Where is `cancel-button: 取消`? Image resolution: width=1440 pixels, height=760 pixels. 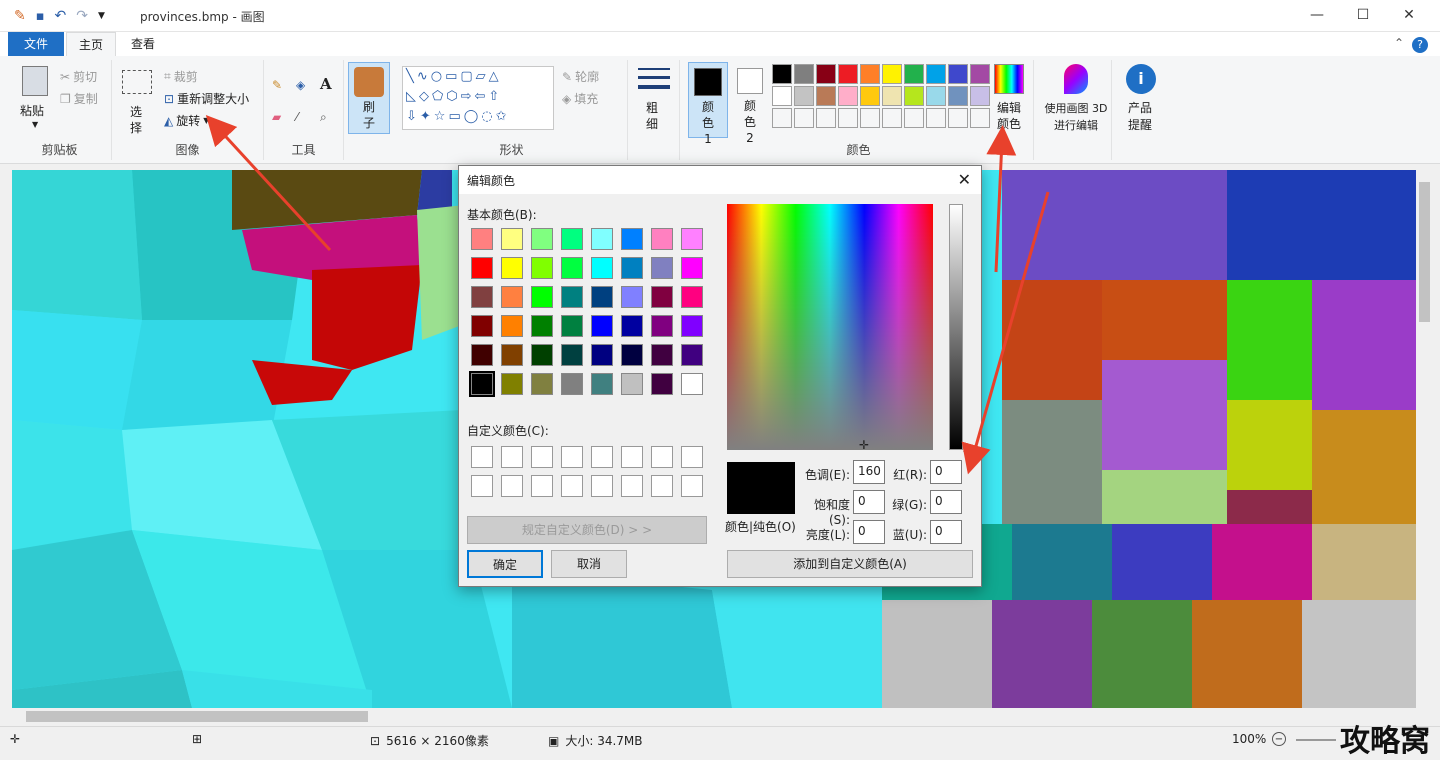
cancel-button: 取消 is located at coordinates (589, 564).